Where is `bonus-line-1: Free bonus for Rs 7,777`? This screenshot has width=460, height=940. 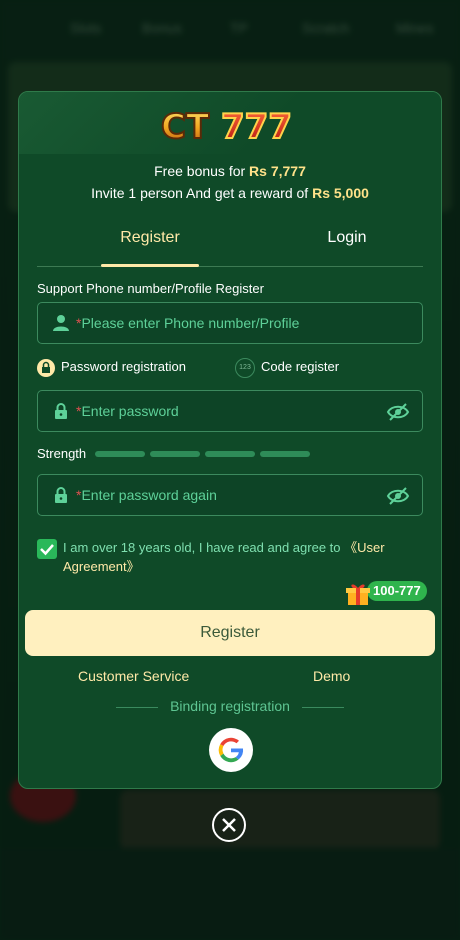 bonus-line-1: Free bonus for Rs 7,777 is located at coordinates (230, 171).